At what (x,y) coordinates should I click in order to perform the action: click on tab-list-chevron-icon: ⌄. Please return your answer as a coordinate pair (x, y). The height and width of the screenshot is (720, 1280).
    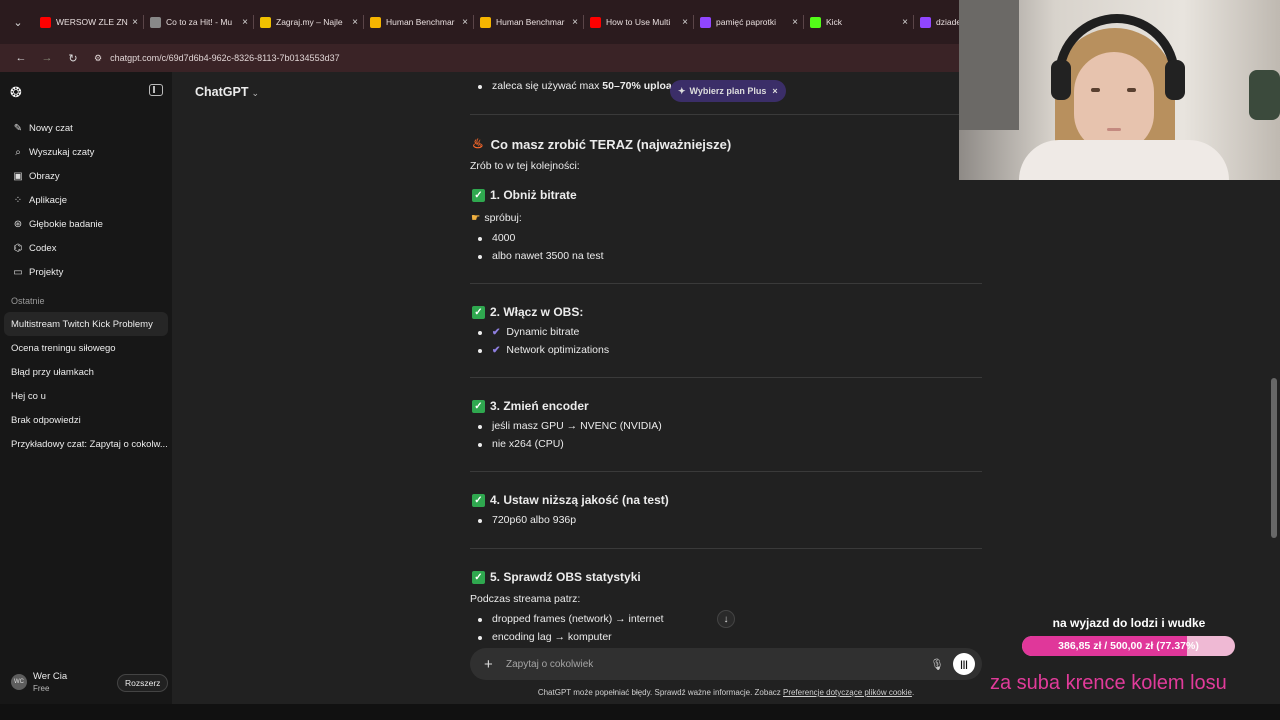
    Looking at the image, I should click on (18, 22).